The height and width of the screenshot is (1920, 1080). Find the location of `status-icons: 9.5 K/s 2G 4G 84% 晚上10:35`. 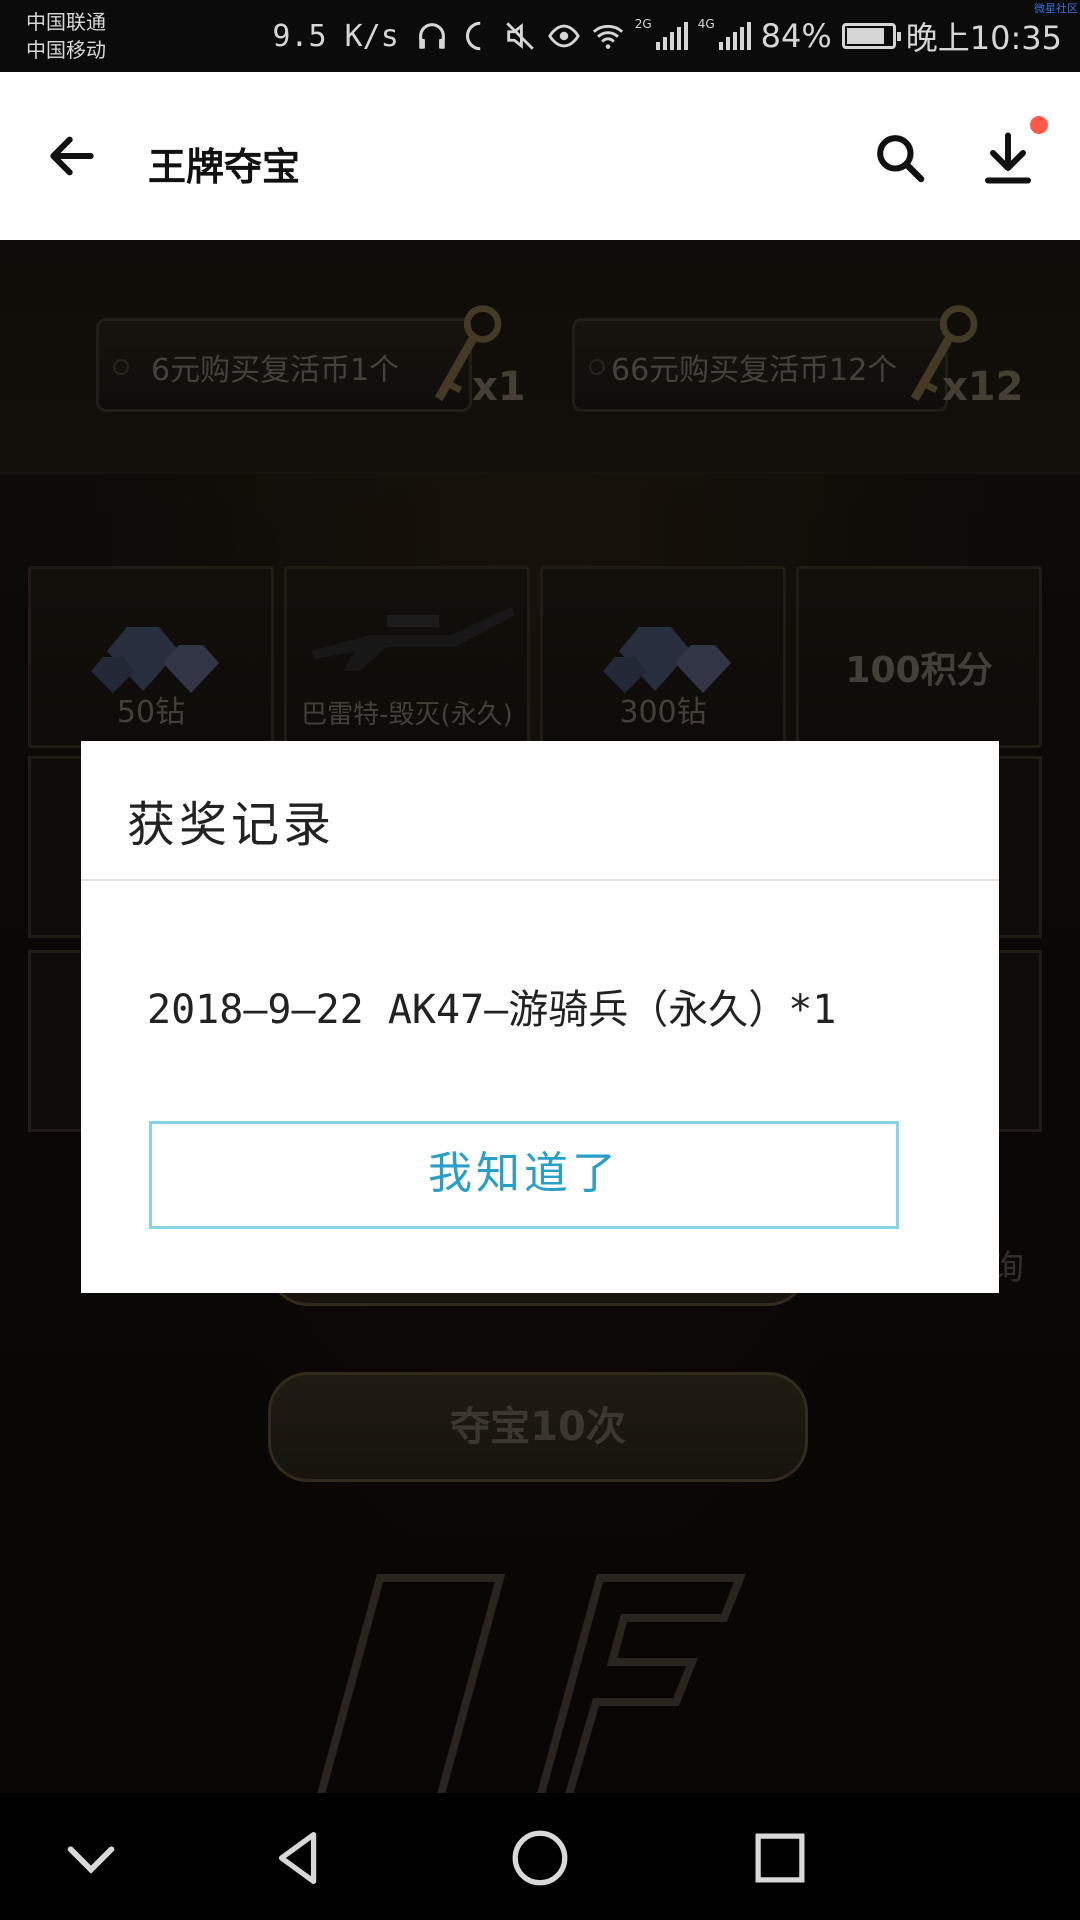

status-icons: 9.5 K/s 2G 4G 84% 晚上10:35 is located at coordinates (667, 36).